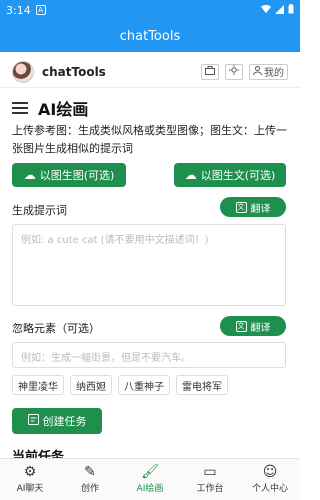 Image resolution: width=320 pixels, height=500 pixels. I want to click on negative-input: 例如：生成一幅街景，但是不要汽车。, so click(149, 355).